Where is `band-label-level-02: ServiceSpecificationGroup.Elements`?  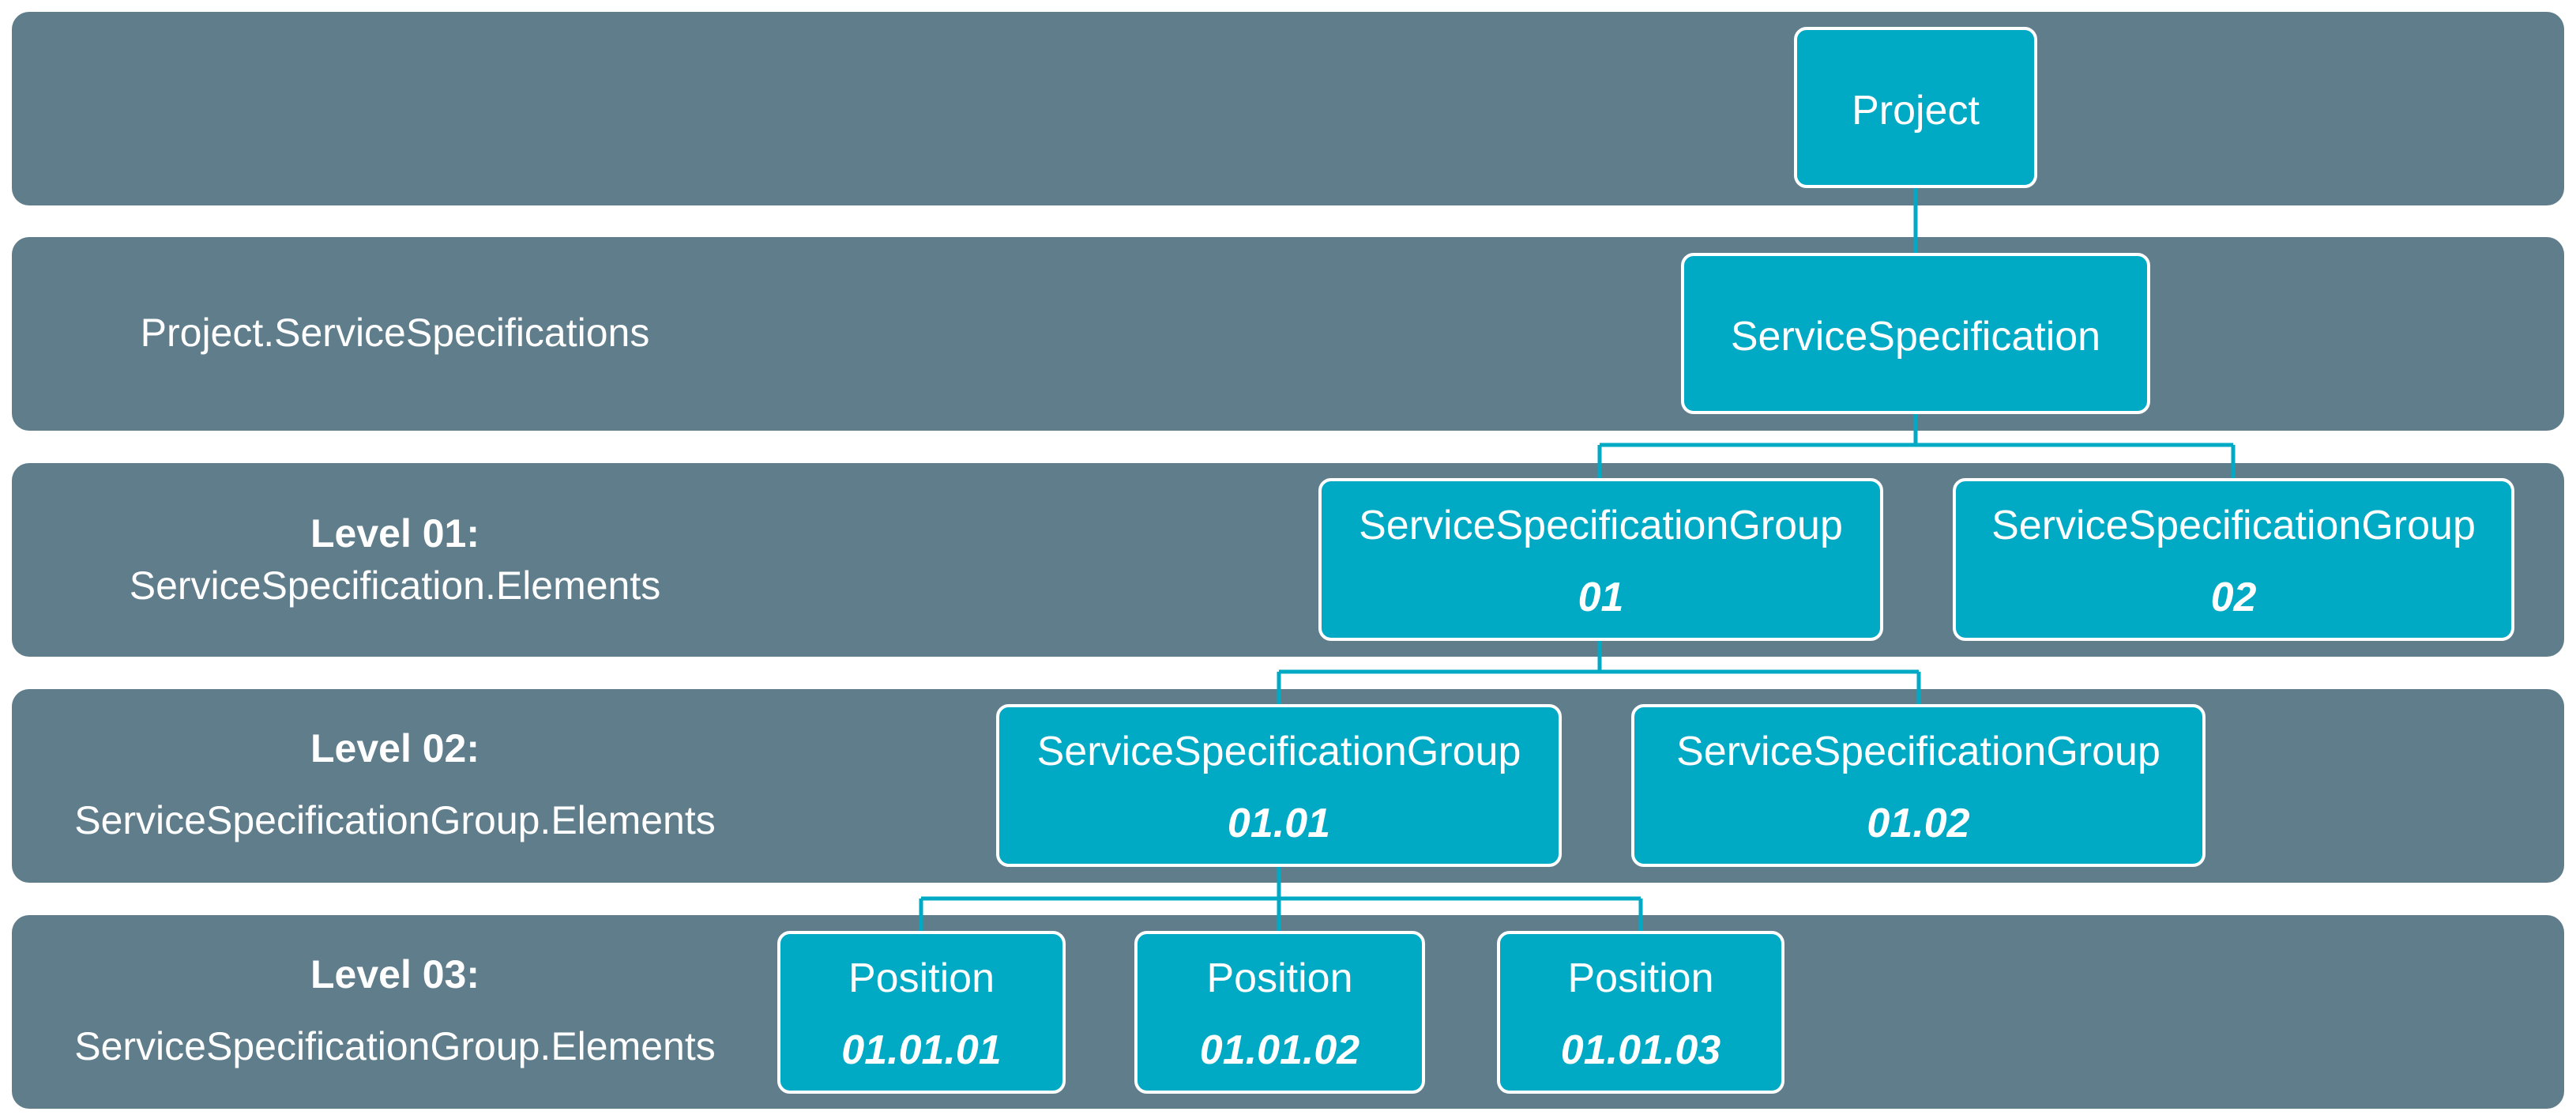 band-label-level-02: ServiceSpecificationGroup.Elements is located at coordinates (395, 820).